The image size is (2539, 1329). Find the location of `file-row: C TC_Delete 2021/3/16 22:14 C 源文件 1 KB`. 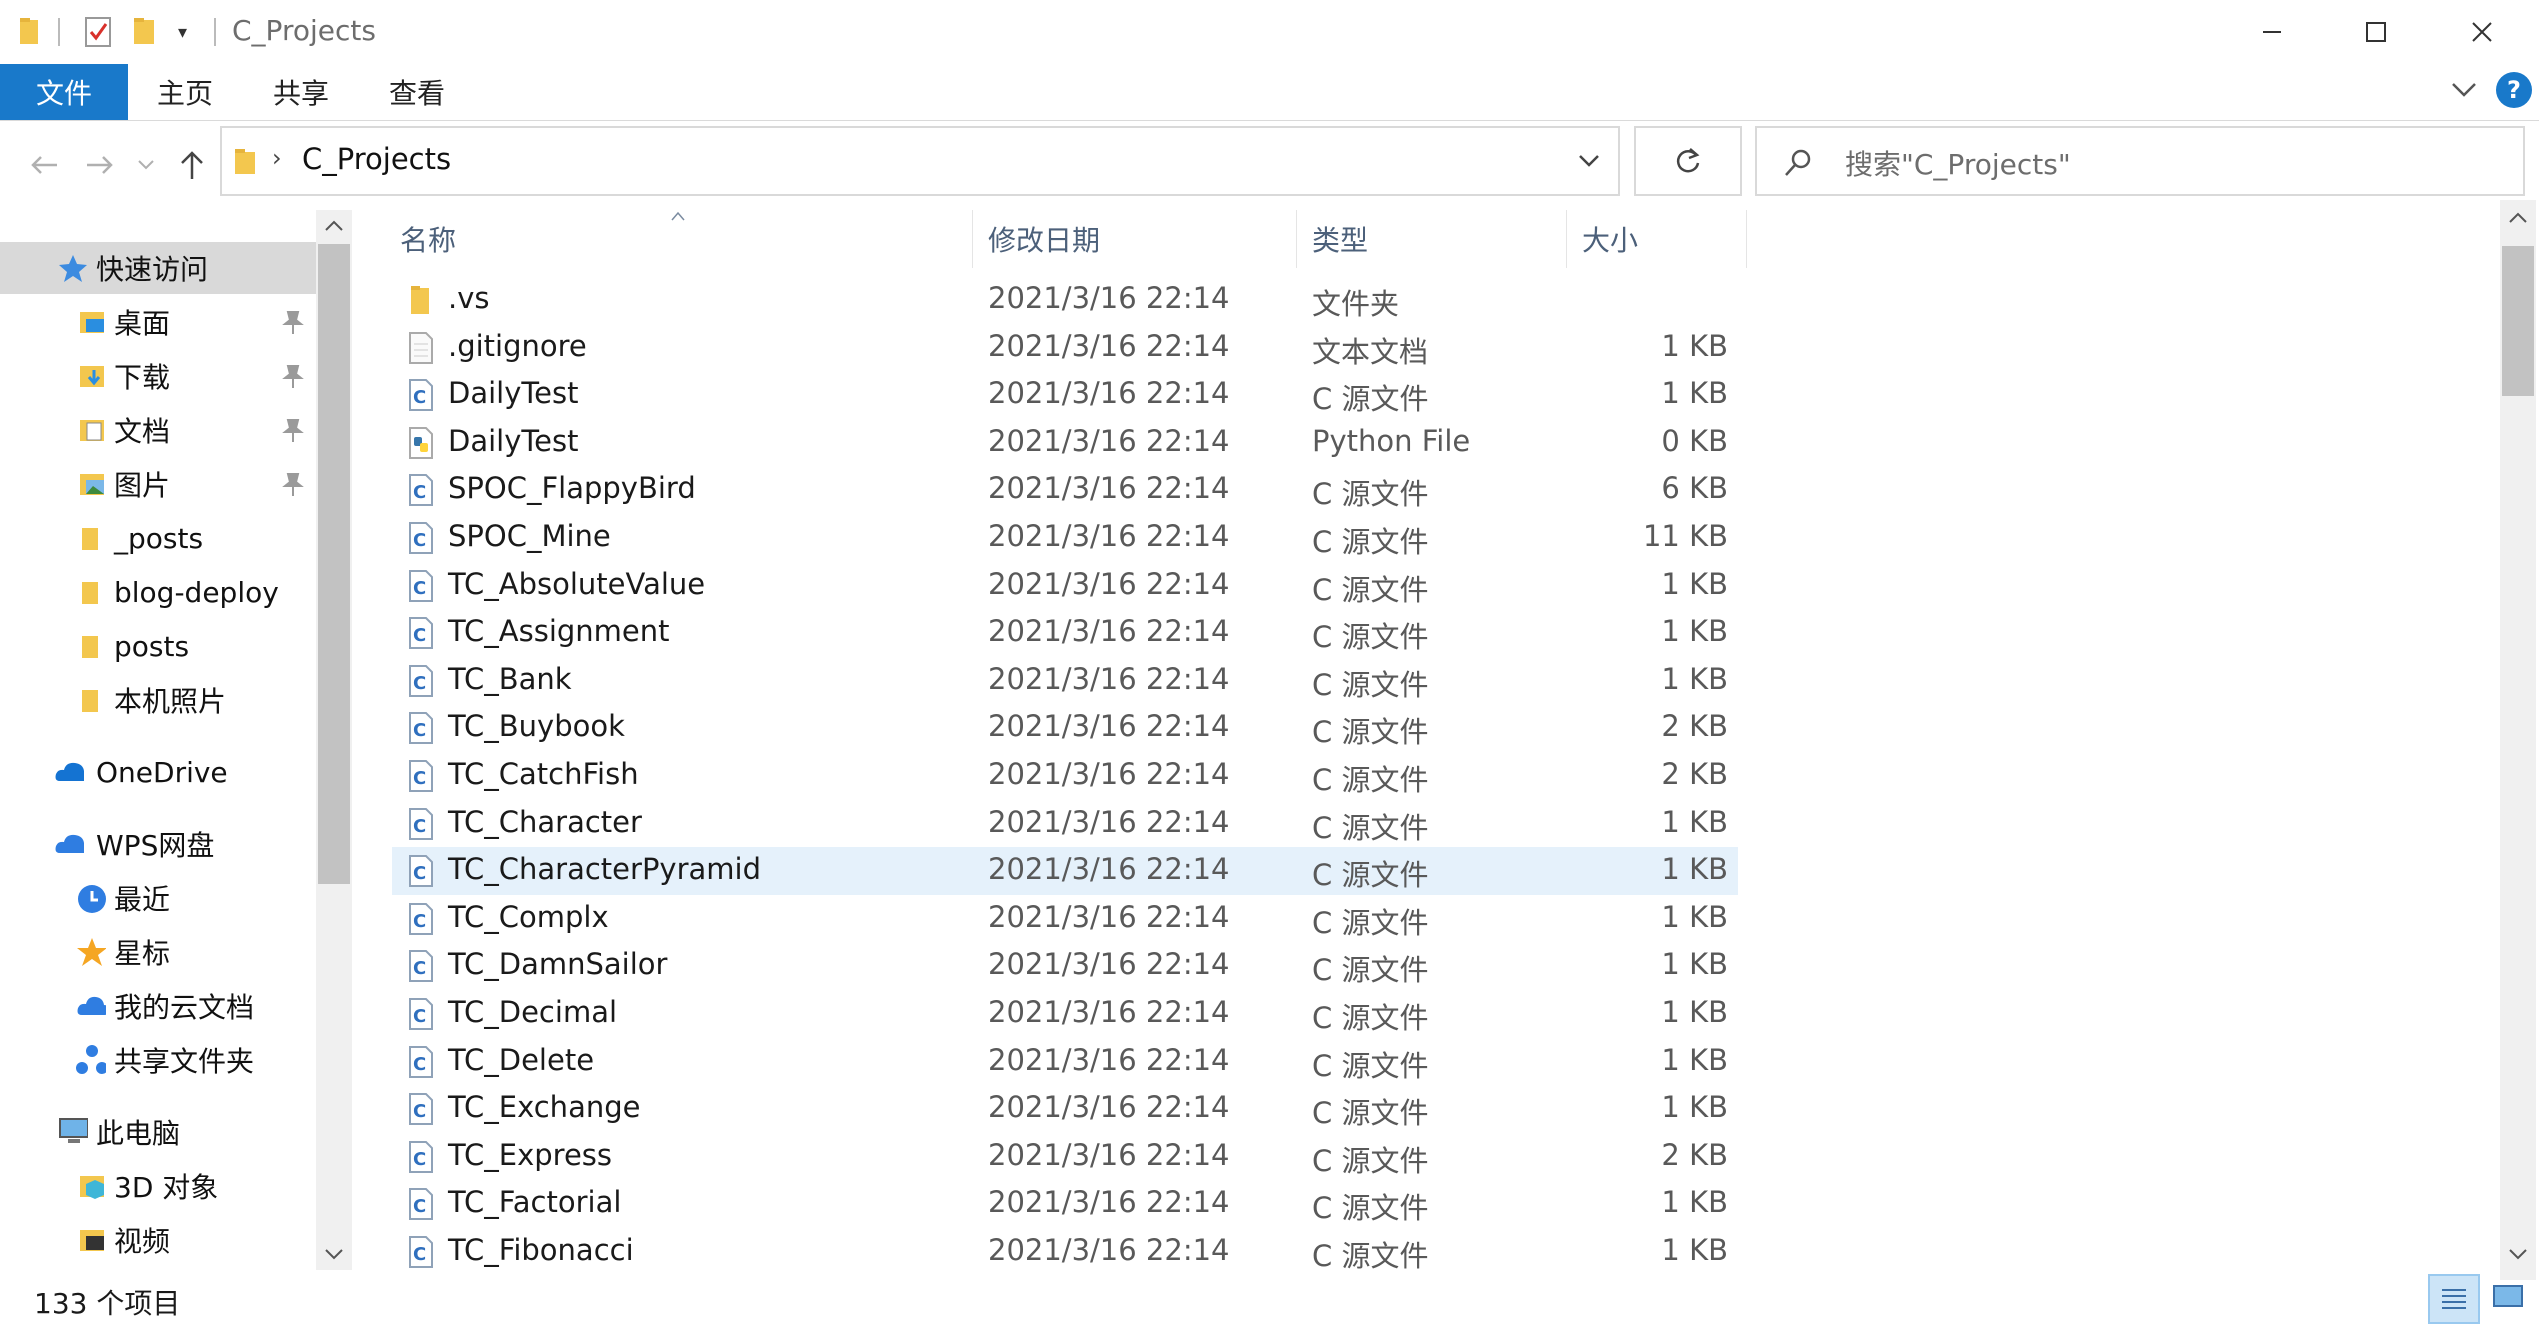

file-row: C TC_Delete 2021/3/16 22:14 C 源文件 1 KB is located at coordinates (1065, 1062).